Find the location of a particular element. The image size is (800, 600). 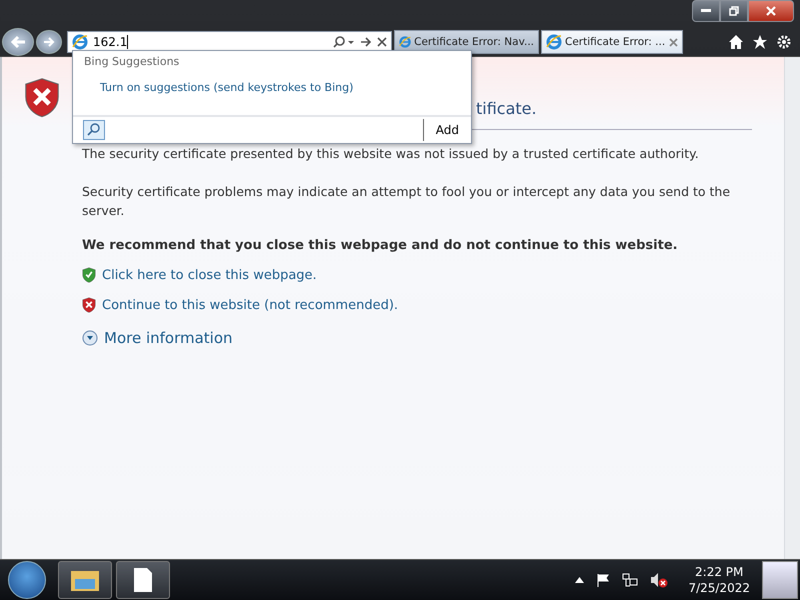

suggestions-heading: Bing Suggestions is located at coordinates (132, 61).